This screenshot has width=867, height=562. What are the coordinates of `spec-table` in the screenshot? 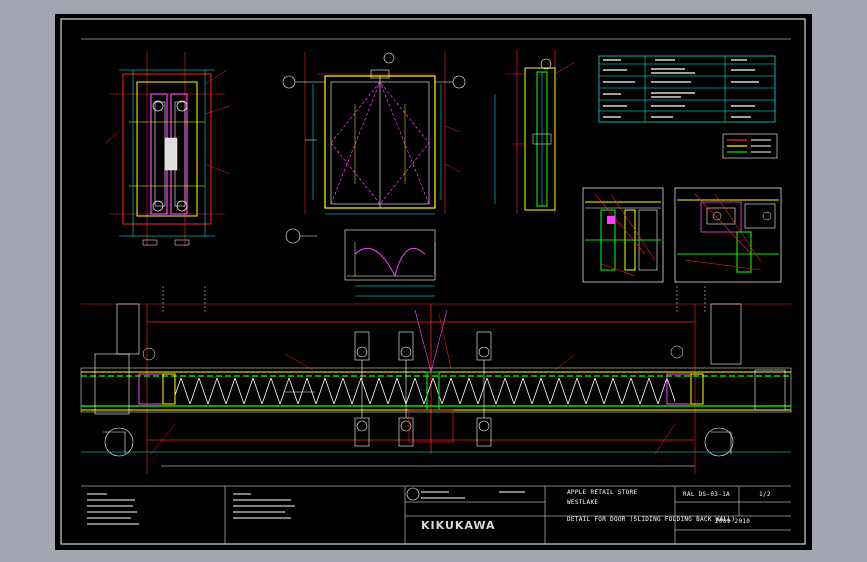 It's located at (687, 89).